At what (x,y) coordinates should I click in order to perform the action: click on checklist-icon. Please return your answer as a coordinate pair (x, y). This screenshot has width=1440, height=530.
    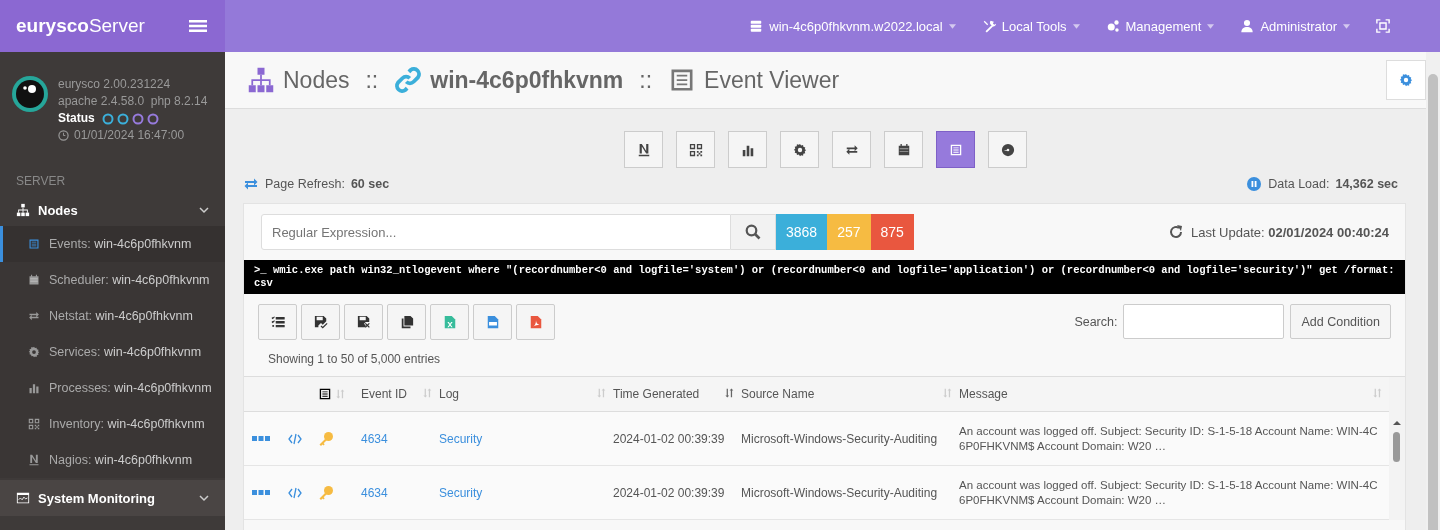
    Looking at the image, I should click on (277, 322).